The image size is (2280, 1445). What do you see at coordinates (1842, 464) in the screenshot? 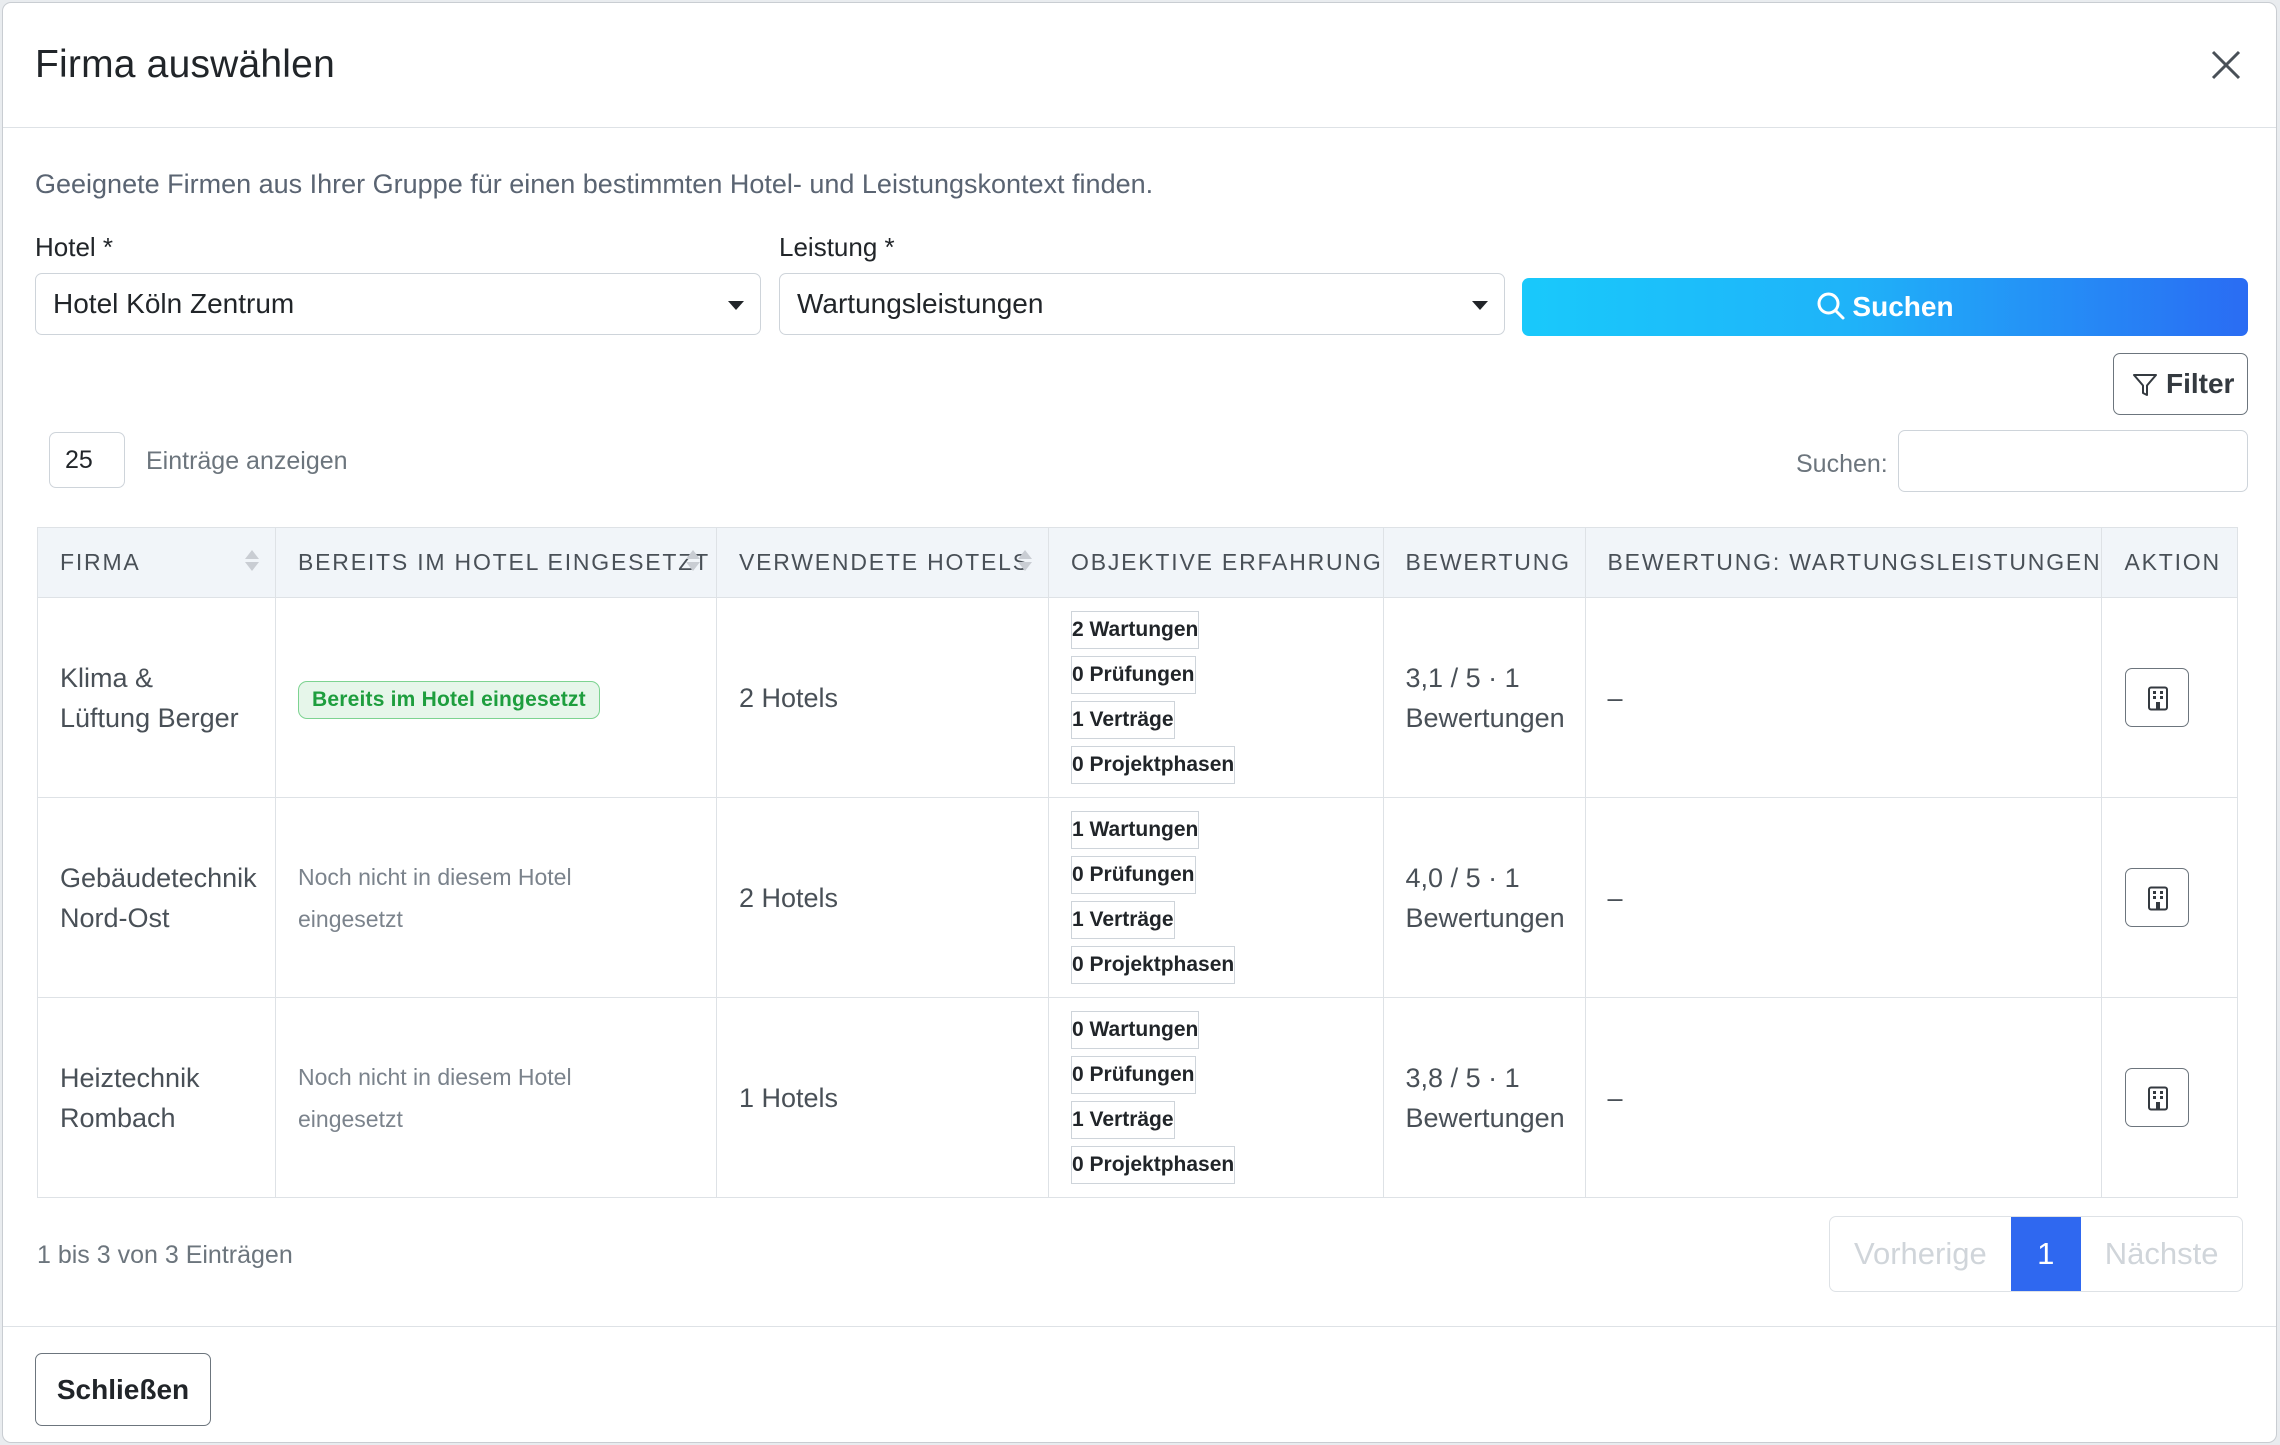
I see `table-search-label: Suchen:` at bounding box center [1842, 464].